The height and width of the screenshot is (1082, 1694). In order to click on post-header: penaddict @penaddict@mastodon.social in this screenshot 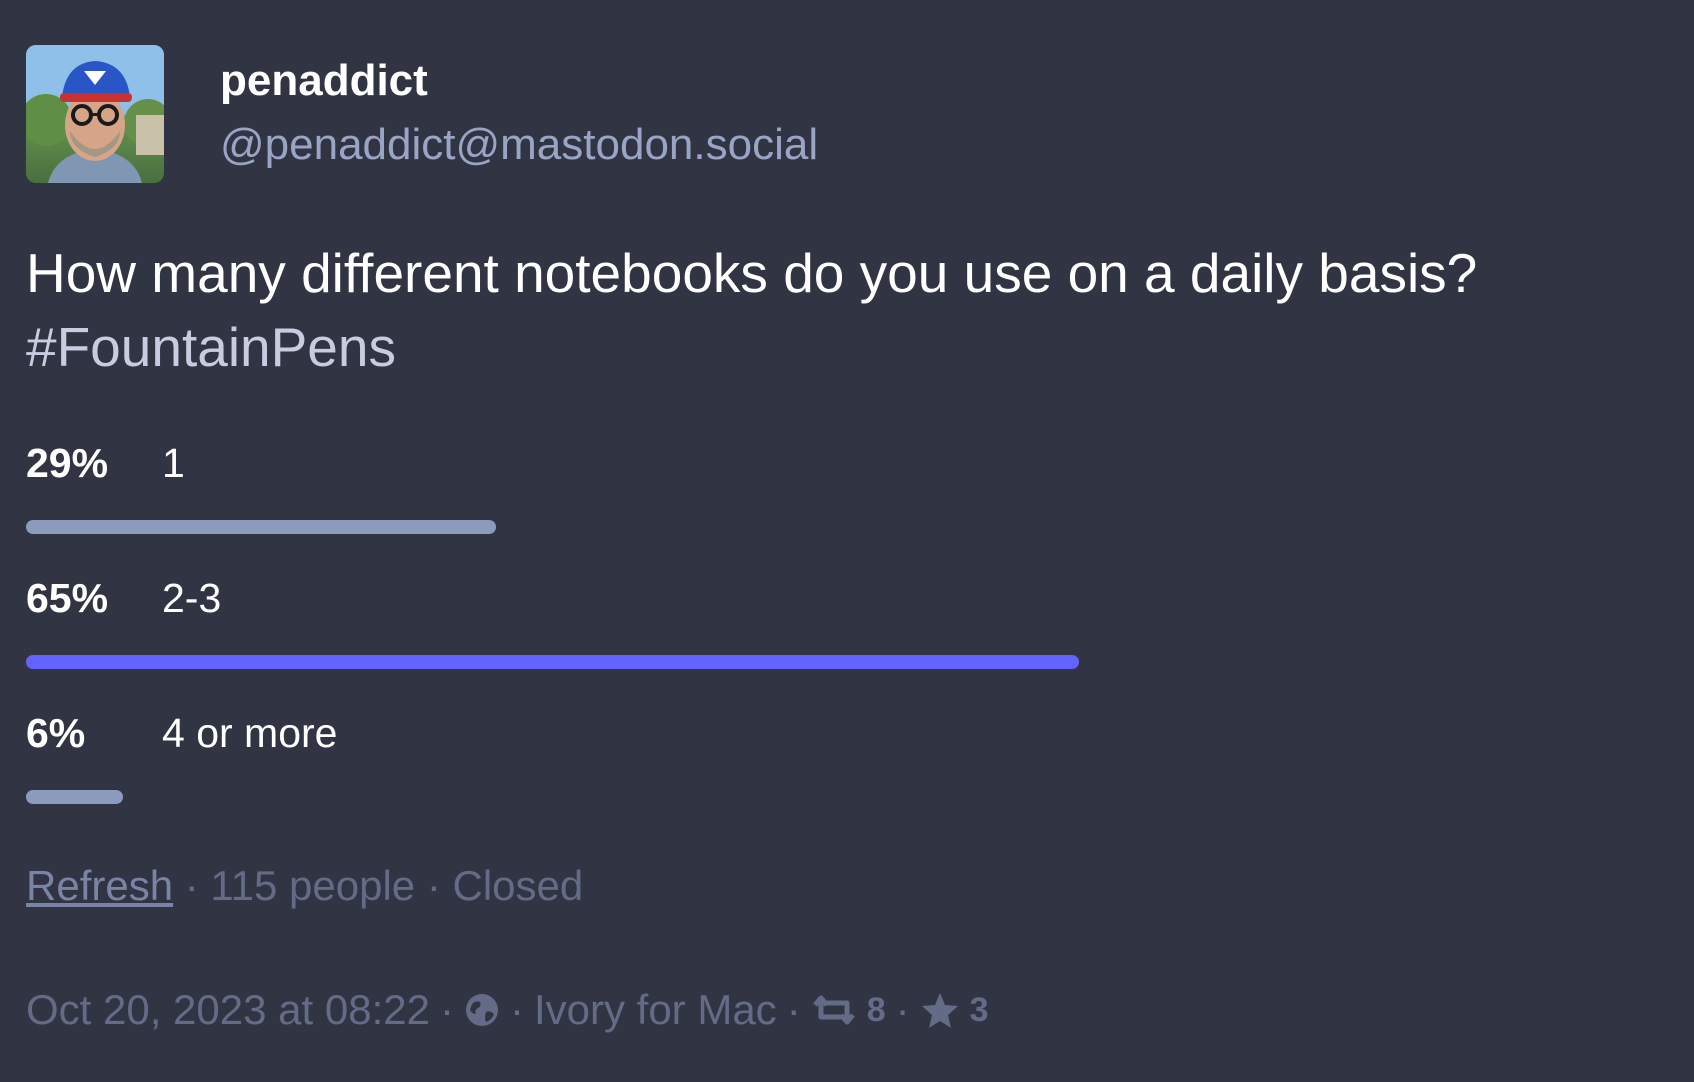, I will do `click(422, 114)`.